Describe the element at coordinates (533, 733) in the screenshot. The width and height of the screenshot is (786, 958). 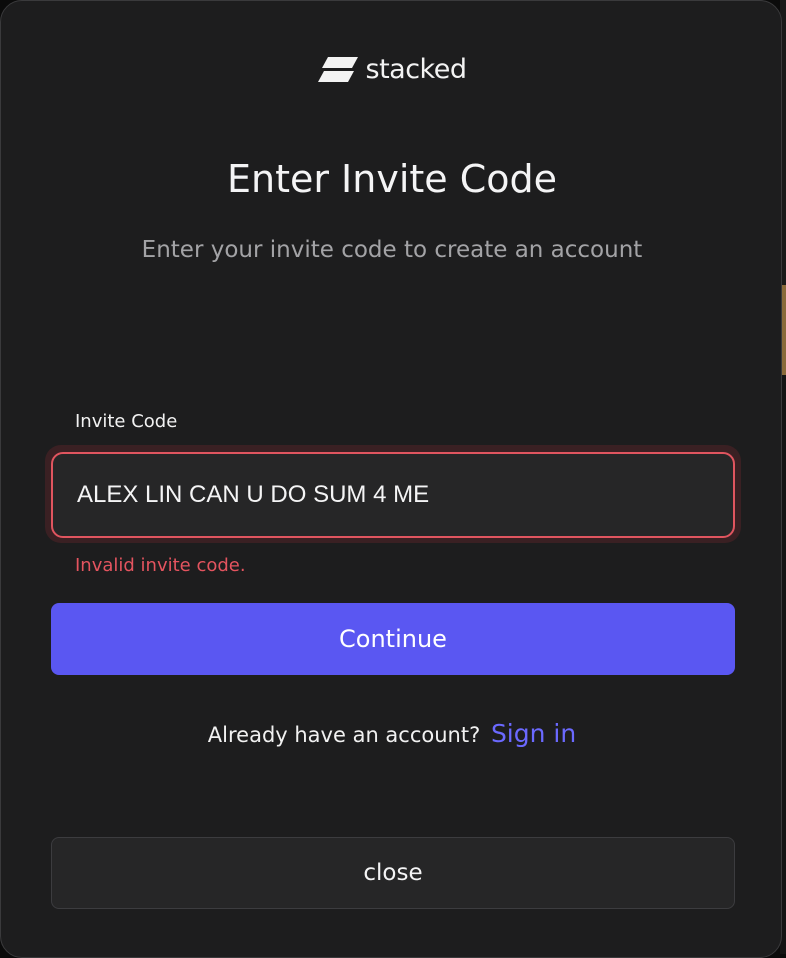
I see `signin-link: Sign in` at that location.